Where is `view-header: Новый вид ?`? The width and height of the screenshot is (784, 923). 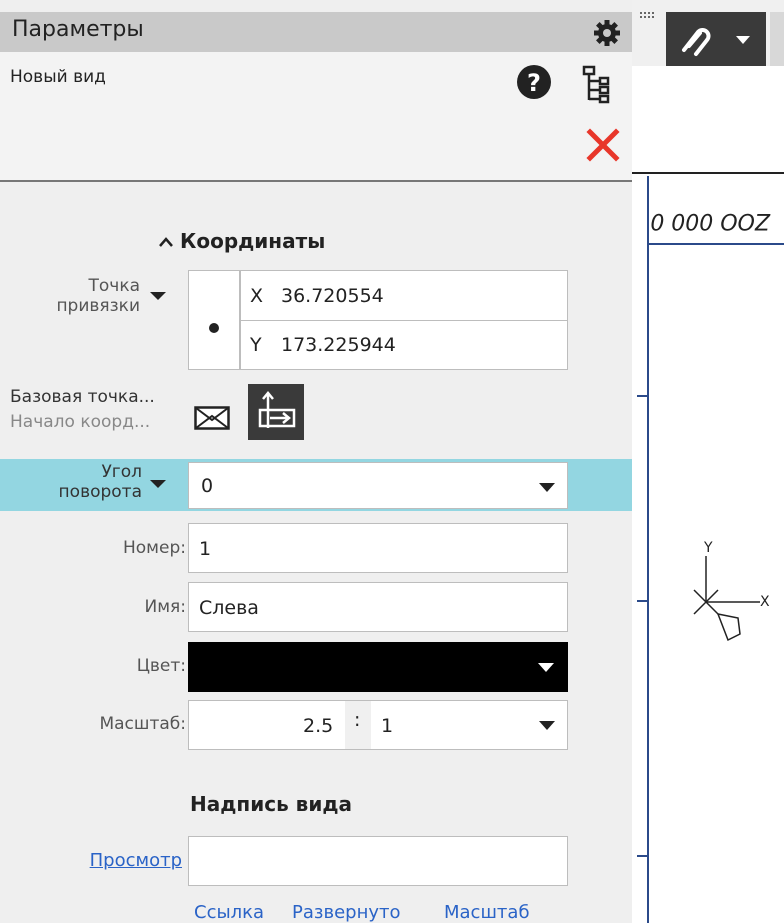
view-header: Новый вид ? is located at coordinates (316, 117).